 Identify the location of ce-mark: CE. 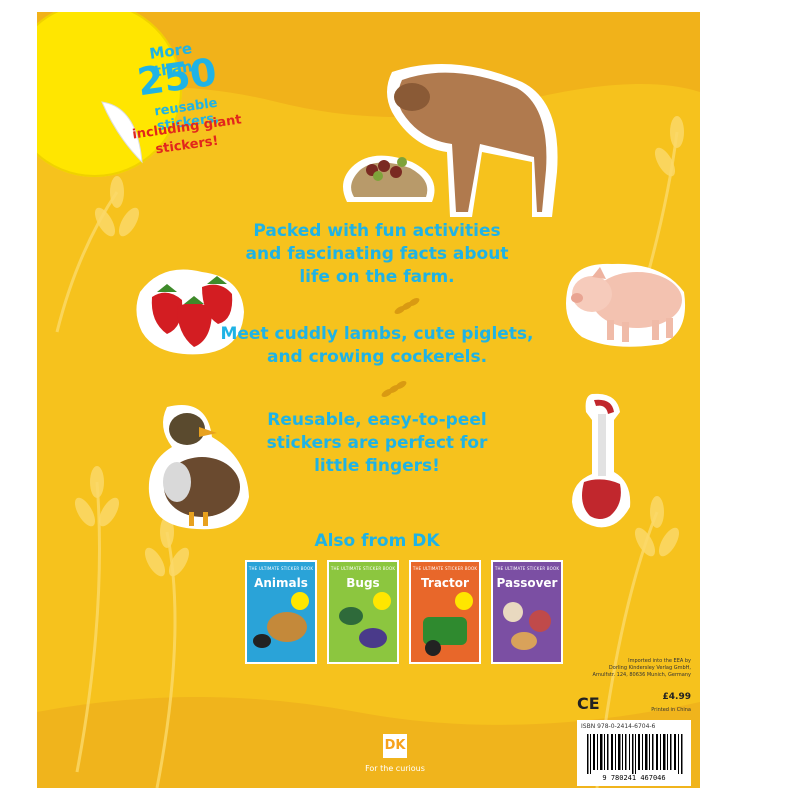
(588, 703).